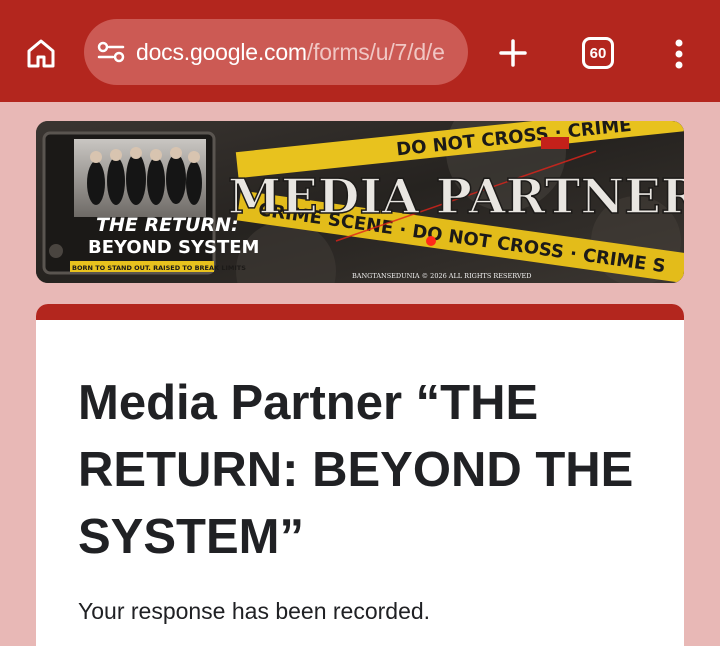 The width and height of the screenshot is (720, 646). I want to click on response-recorded-message: Your response has been recorded., so click(254, 611).